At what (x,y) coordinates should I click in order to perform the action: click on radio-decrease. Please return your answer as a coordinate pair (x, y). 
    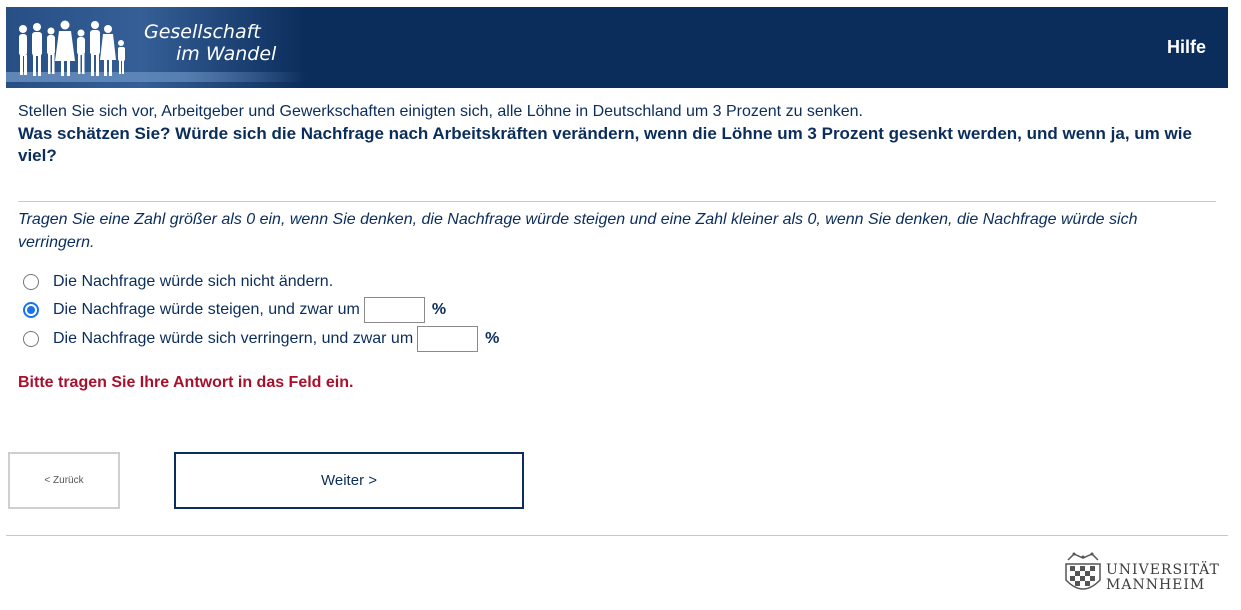
    Looking at the image, I should click on (31, 339).